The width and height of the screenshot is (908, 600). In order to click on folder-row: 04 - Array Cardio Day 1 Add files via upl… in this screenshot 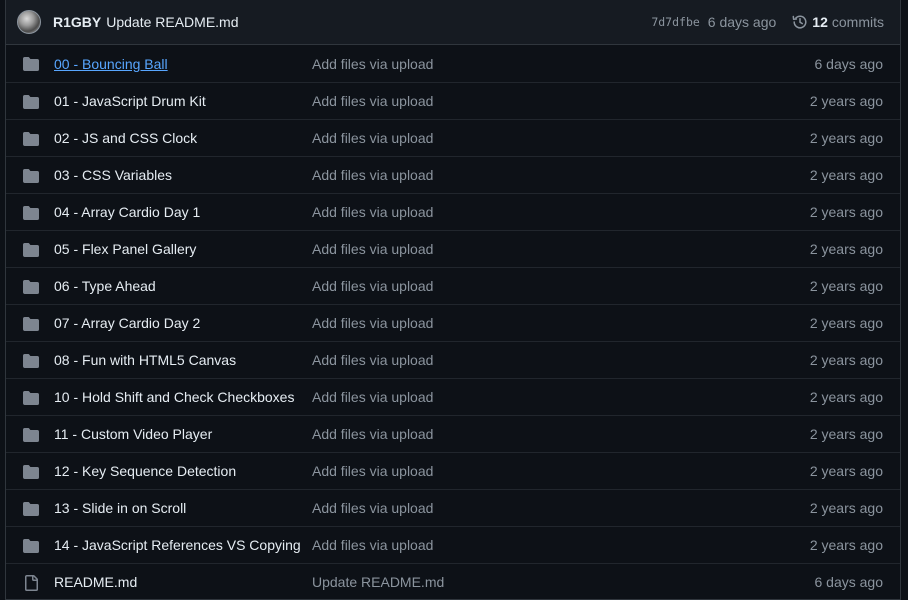, I will do `click(453, 211)`.